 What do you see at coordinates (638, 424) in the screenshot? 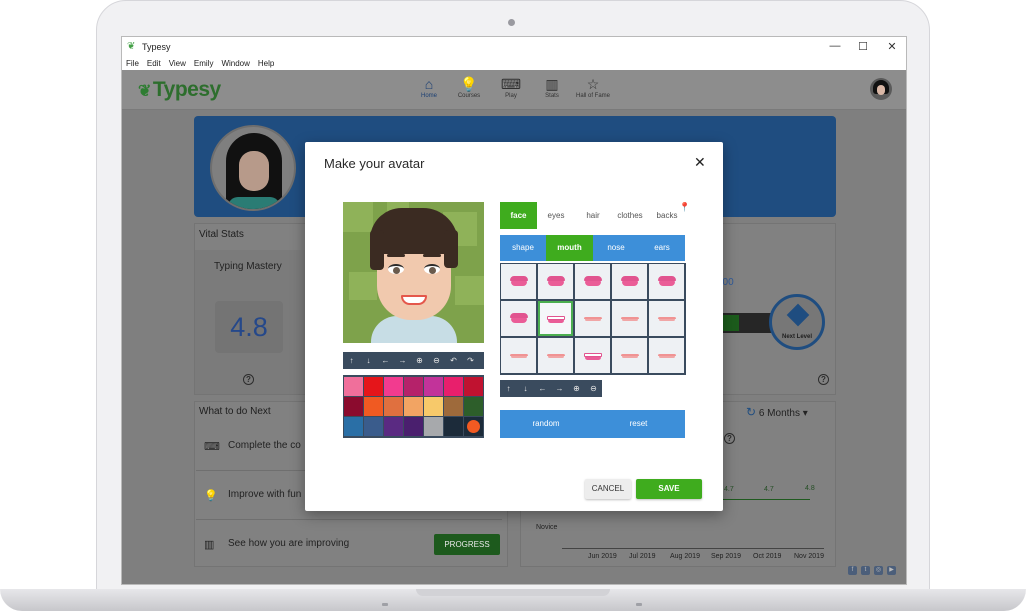
I see `reset-button: reset` at bounding box center [638, 424].